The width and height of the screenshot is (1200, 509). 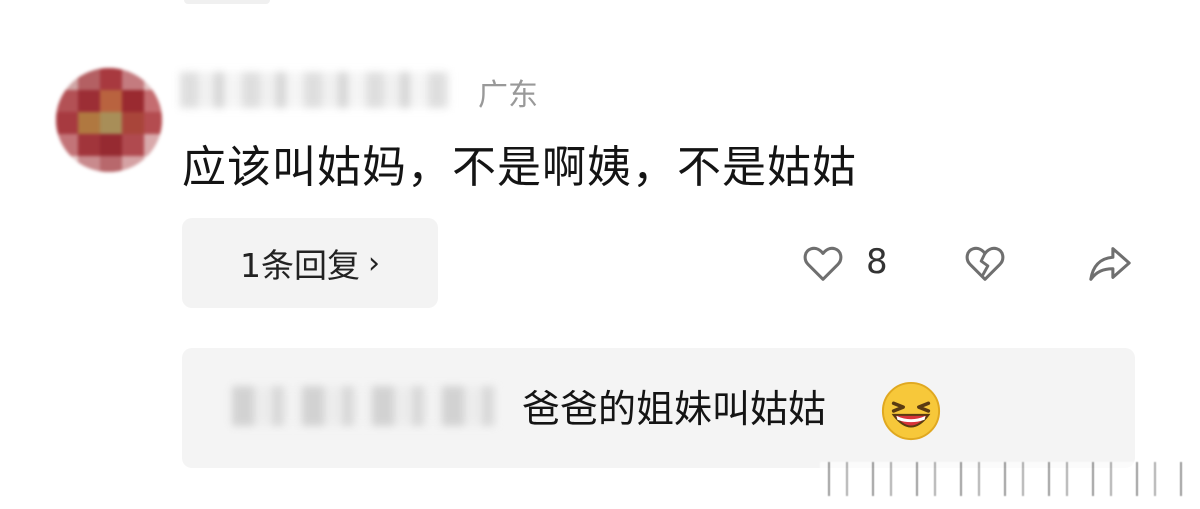 What do you see at coordinates (315, 90) in the screenshot?
I see `username-obscured` at bounding box center [315, 90].